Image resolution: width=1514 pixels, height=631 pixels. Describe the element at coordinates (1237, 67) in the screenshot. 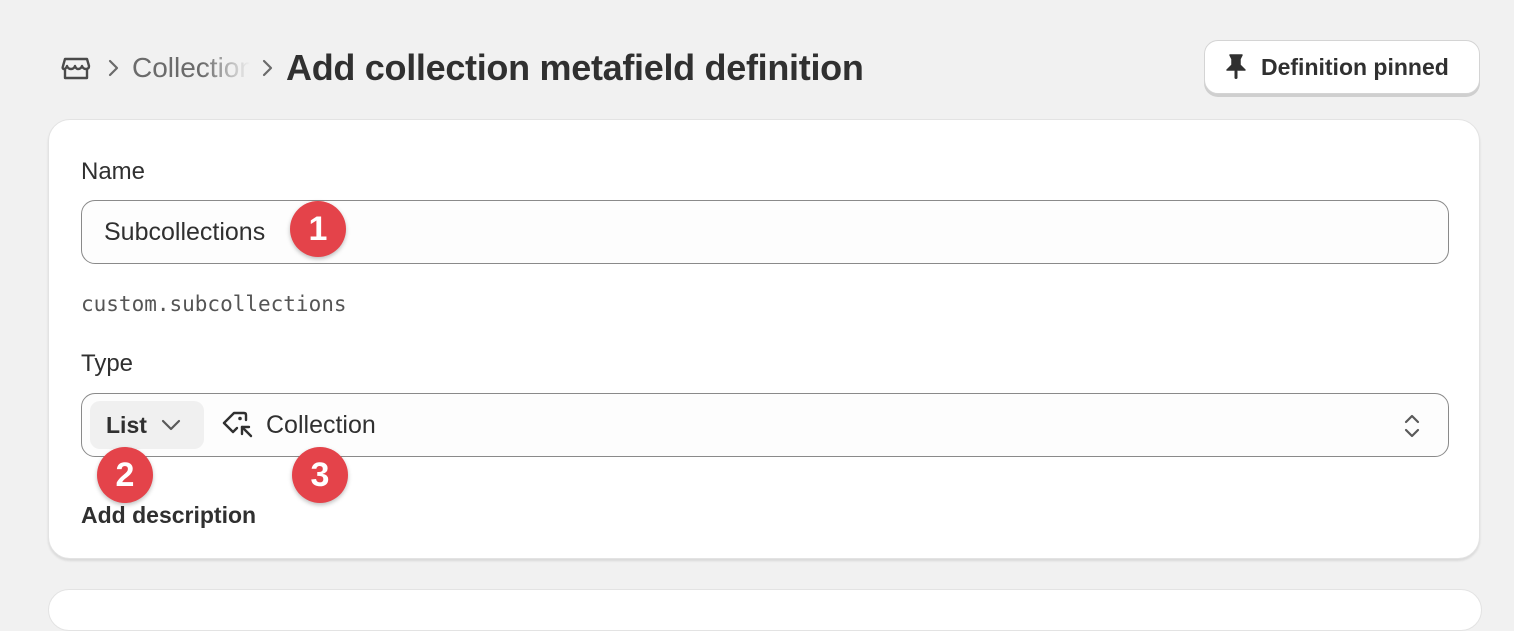

I see `pin-icon` at that location.